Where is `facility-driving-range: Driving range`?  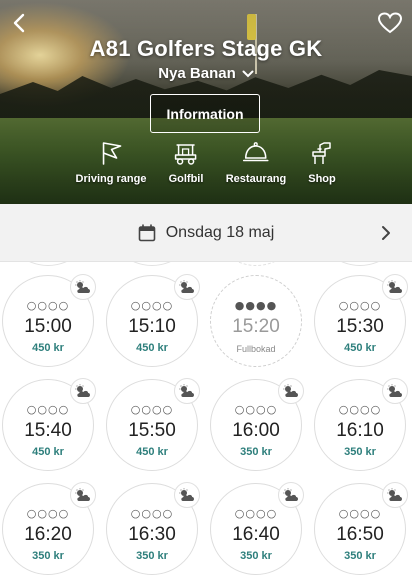 facility-driving-range: Driving range is located at coordinates (111, 162).